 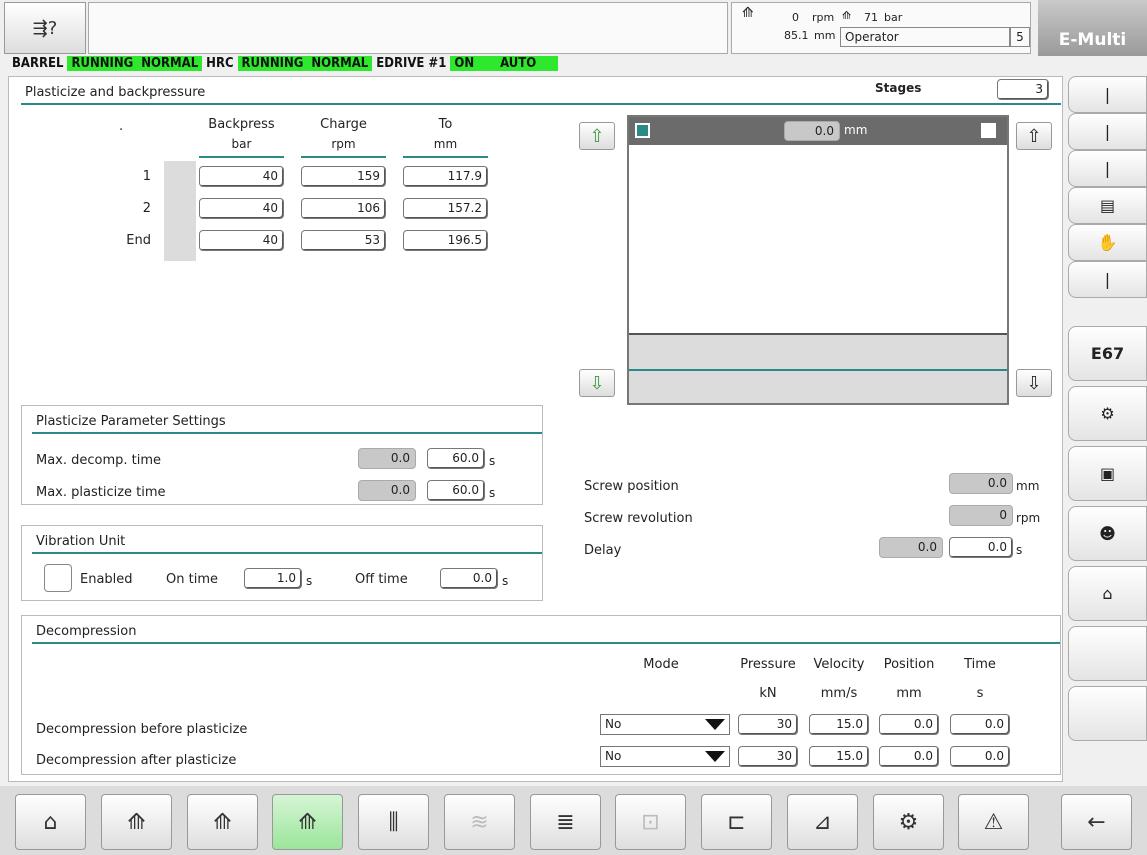 I want to click on graph-band, so click(x=818, y=387).